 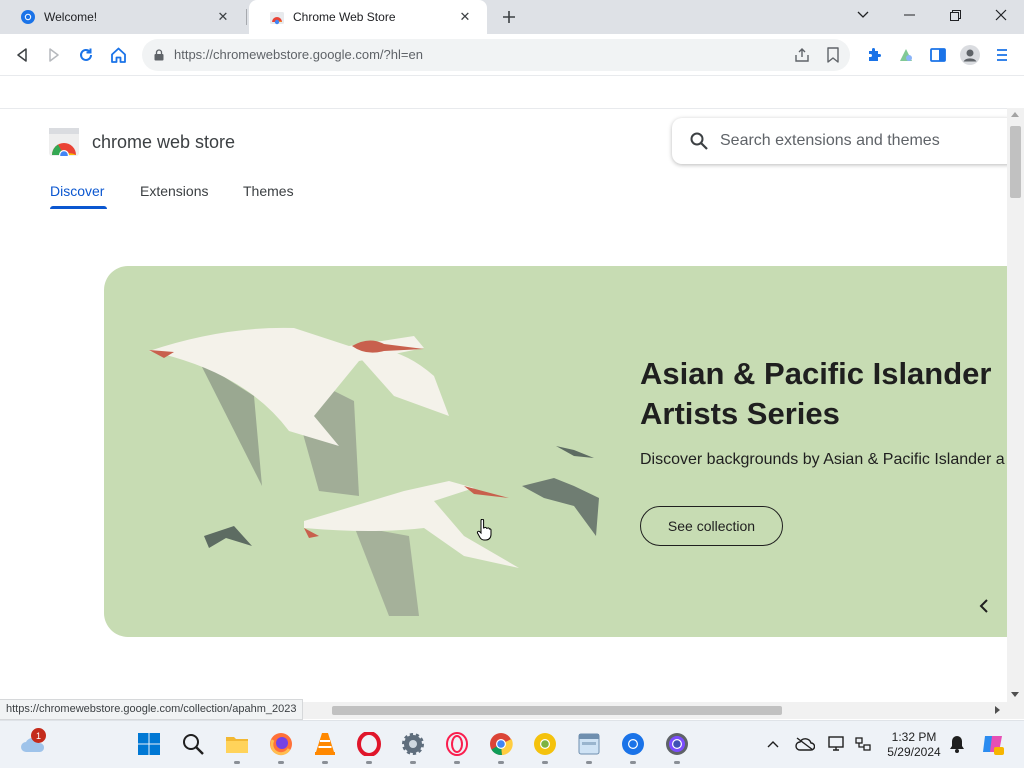 I want to click on reload-icon, so click(x=86, y=54).